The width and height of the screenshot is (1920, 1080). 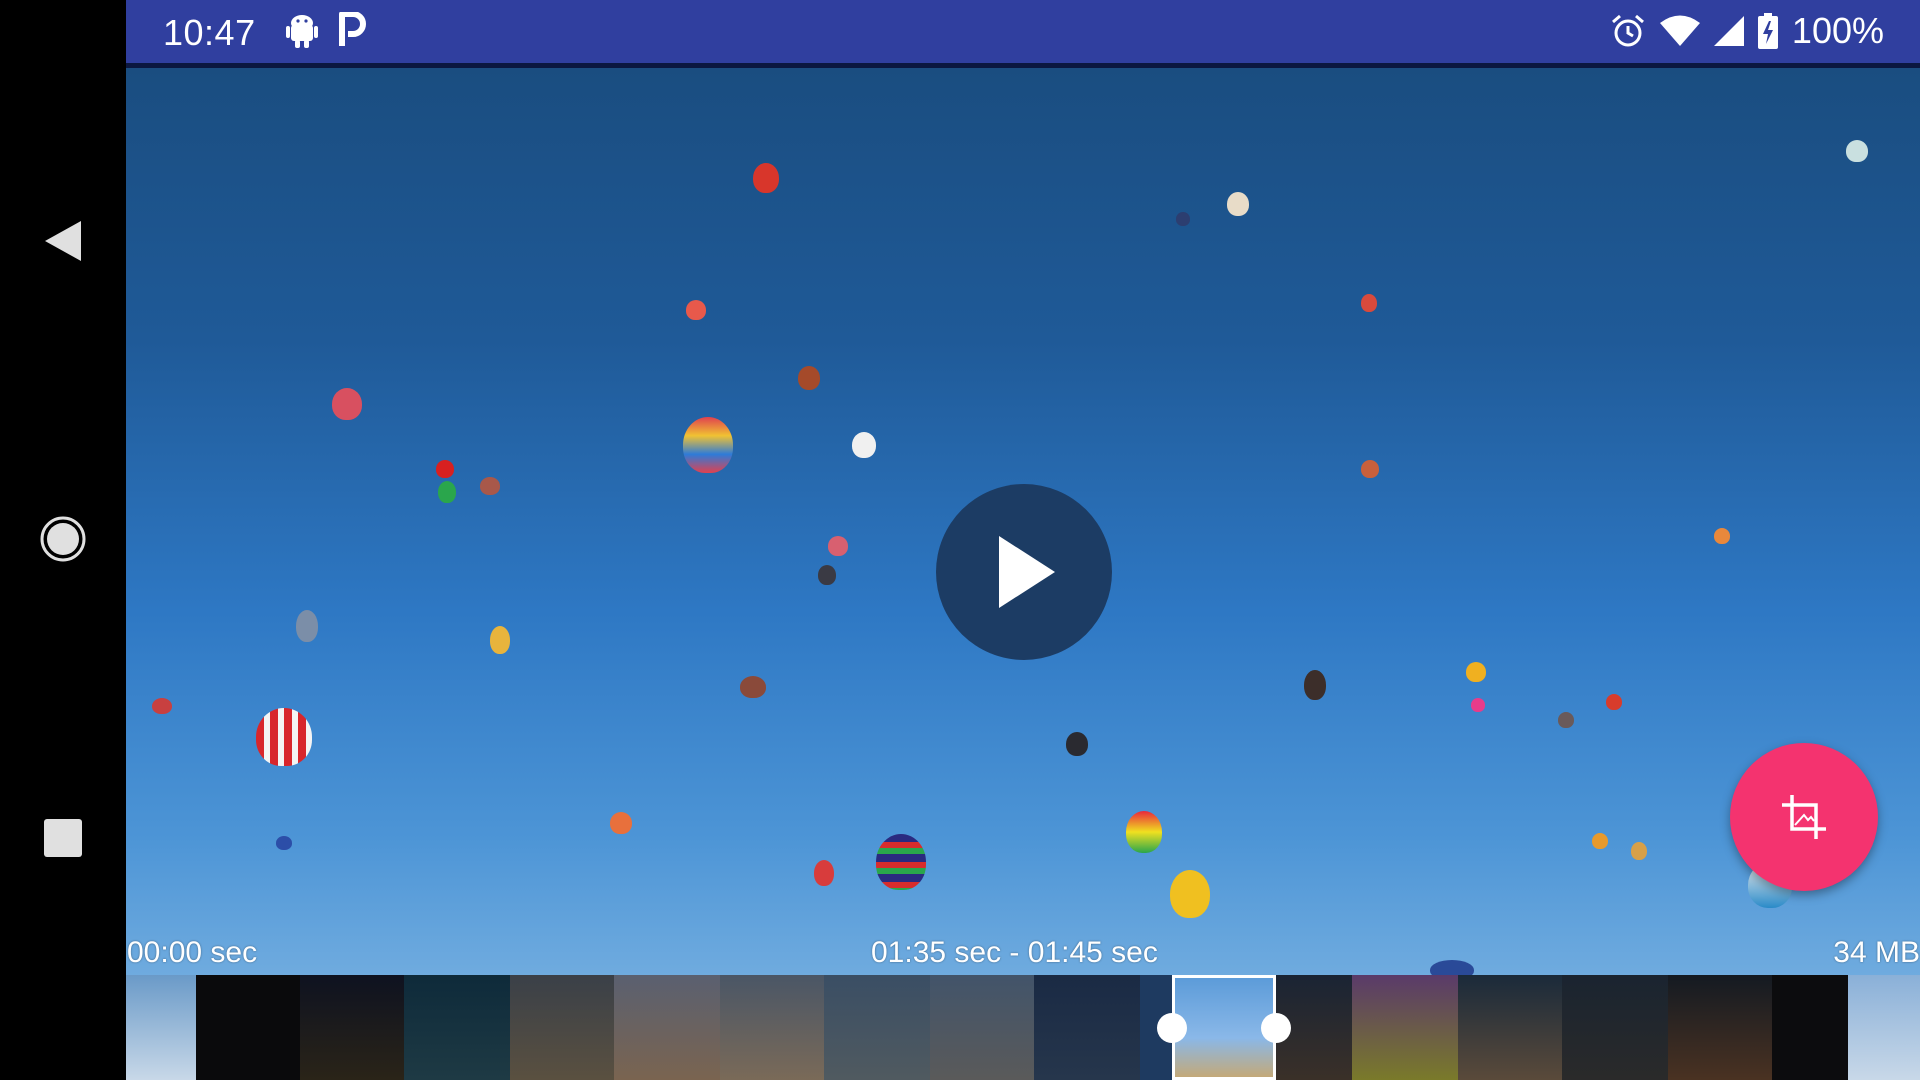 What do you see at coordinates (209, 32) in the screenshot?
I see `clock: 10:47` at bounding box center [209, 32].